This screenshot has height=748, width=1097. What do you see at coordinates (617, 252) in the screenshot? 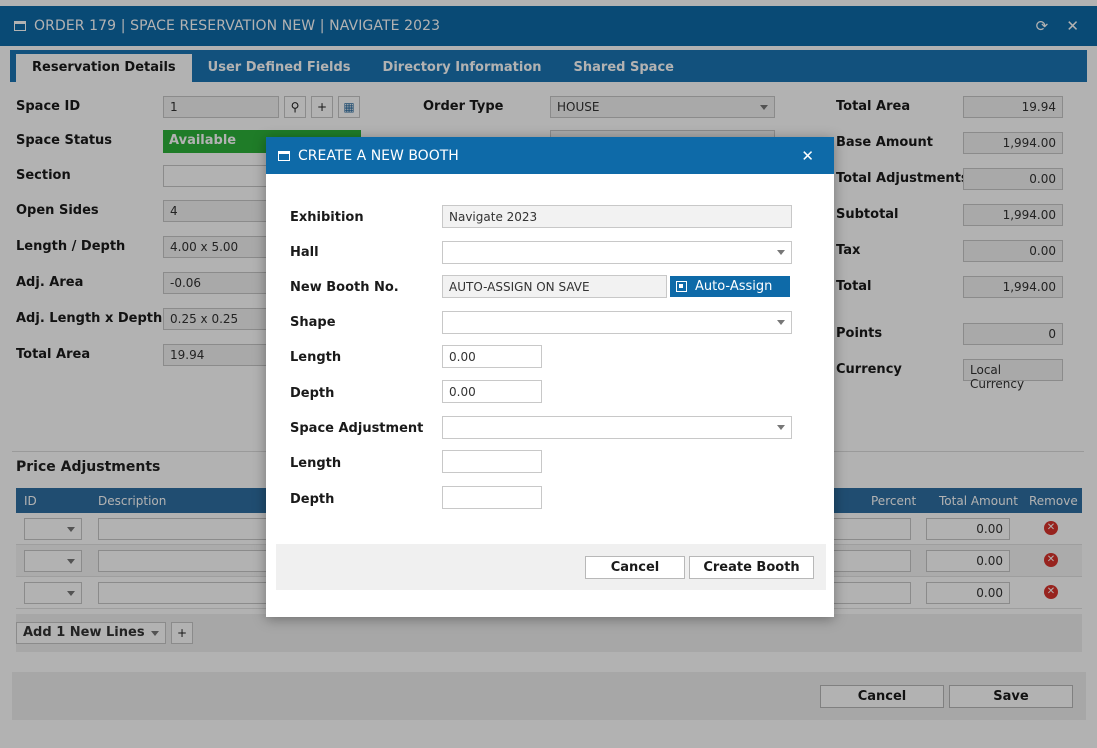
I see `hall-select` at bounding box center [617, 252].